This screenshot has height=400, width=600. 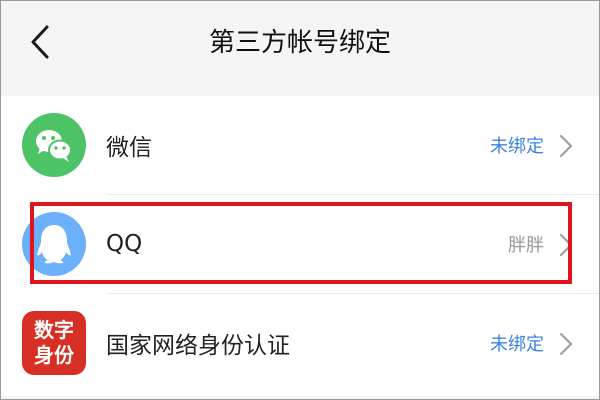 I want to click on wechat-icon, so click(x=54, y=145).